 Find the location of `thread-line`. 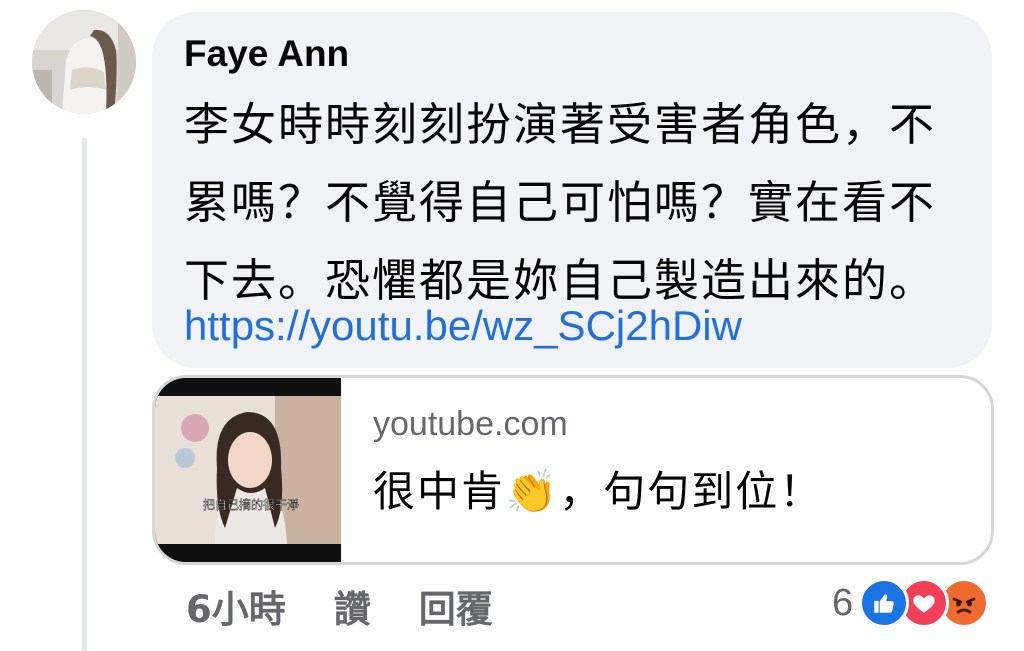

thread-line is located at coordinates (84, 394).